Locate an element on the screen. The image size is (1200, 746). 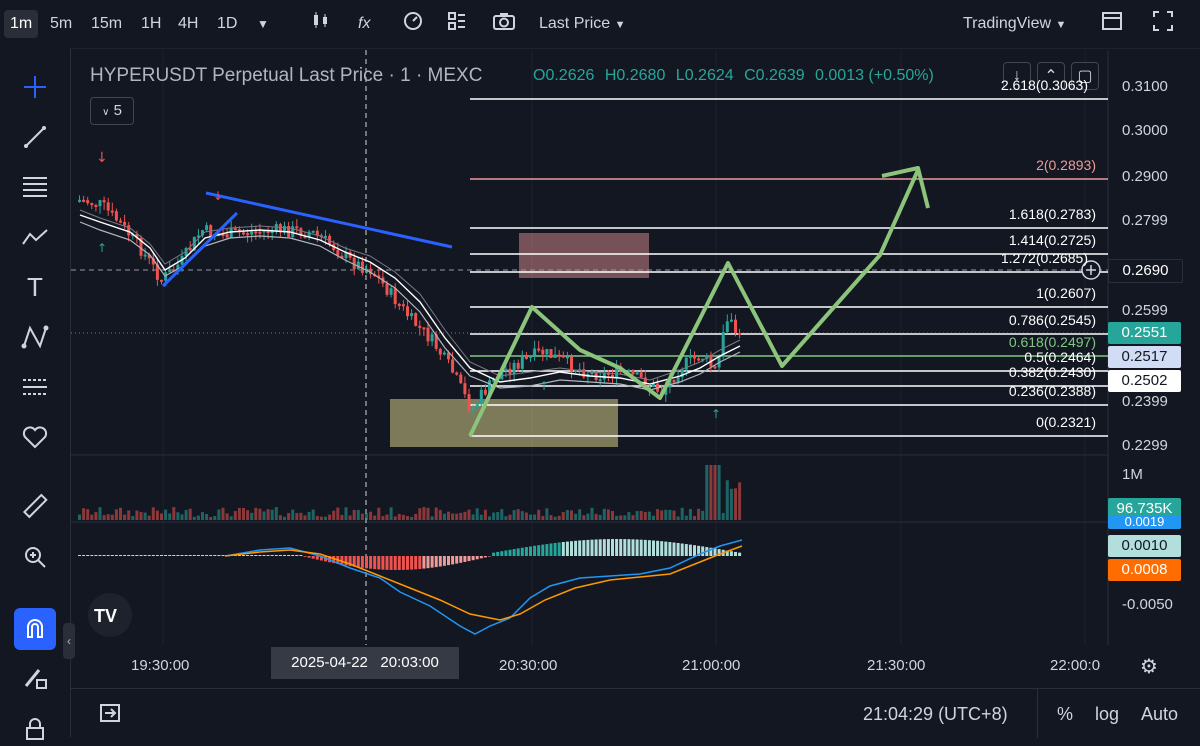
macd-badge-blue: 0.0019 is located at coordinates (1144, 522).